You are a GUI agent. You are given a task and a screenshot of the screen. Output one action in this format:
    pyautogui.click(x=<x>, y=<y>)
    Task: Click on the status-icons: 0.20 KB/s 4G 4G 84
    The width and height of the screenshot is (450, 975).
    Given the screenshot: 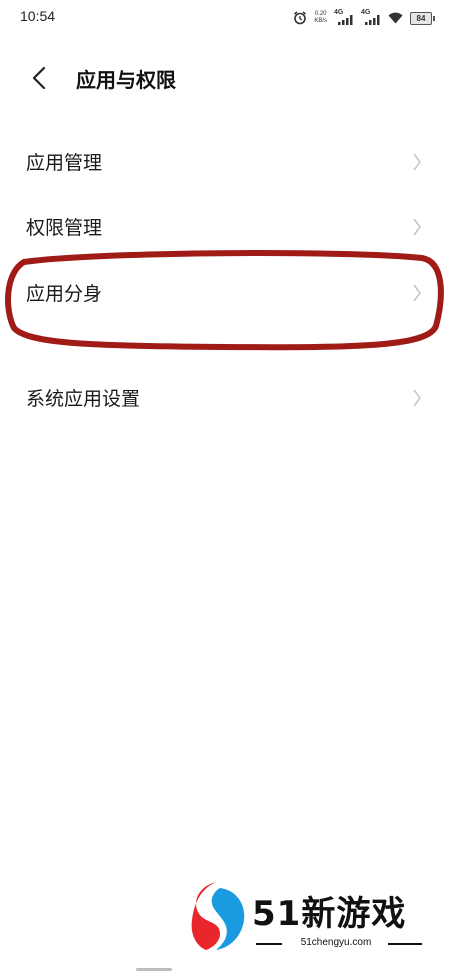 What is the action you would take?
    pyautogui.click(x=364, y=18)
    